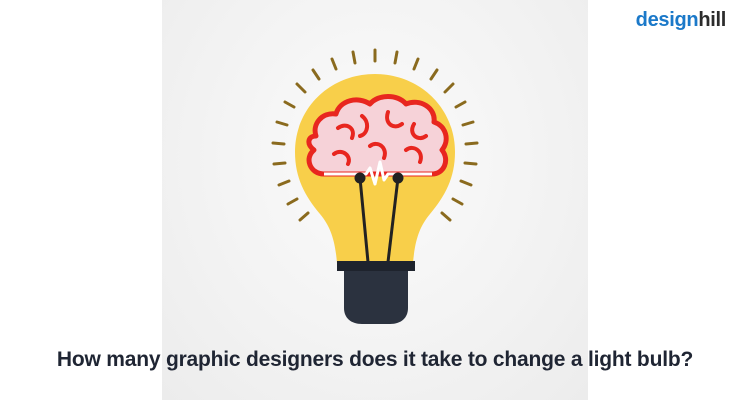 The image size is (750, 400). Describe the element at coordinates (667, 20) in the screenshot. I see `logo-word-design: design` at that location.